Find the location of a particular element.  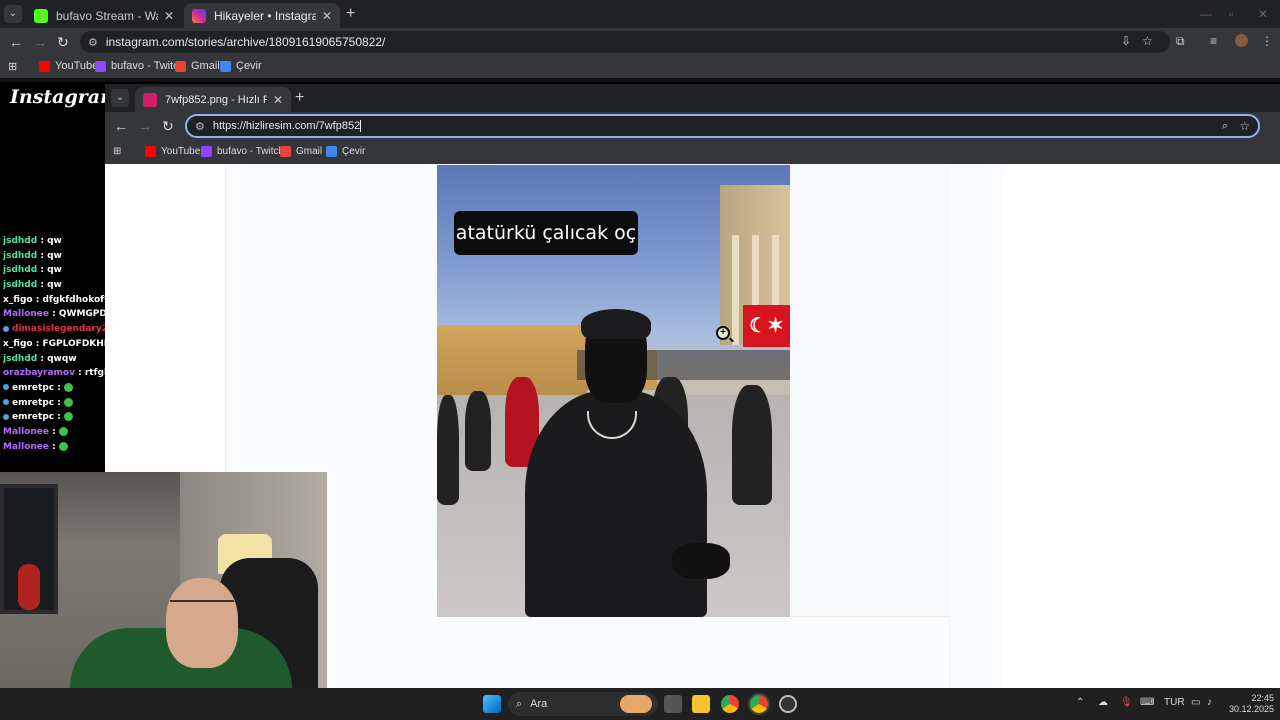

zoom-lens-icon: ⌕ is located at coordinates (1225, 126).